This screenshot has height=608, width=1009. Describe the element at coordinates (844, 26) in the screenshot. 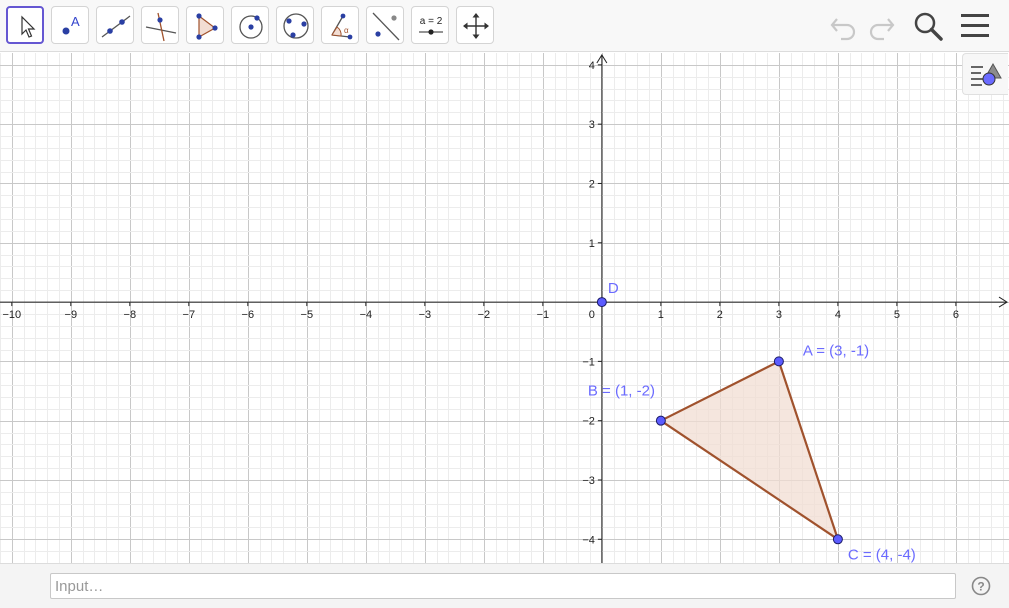

I see `undo-icon` at that location.